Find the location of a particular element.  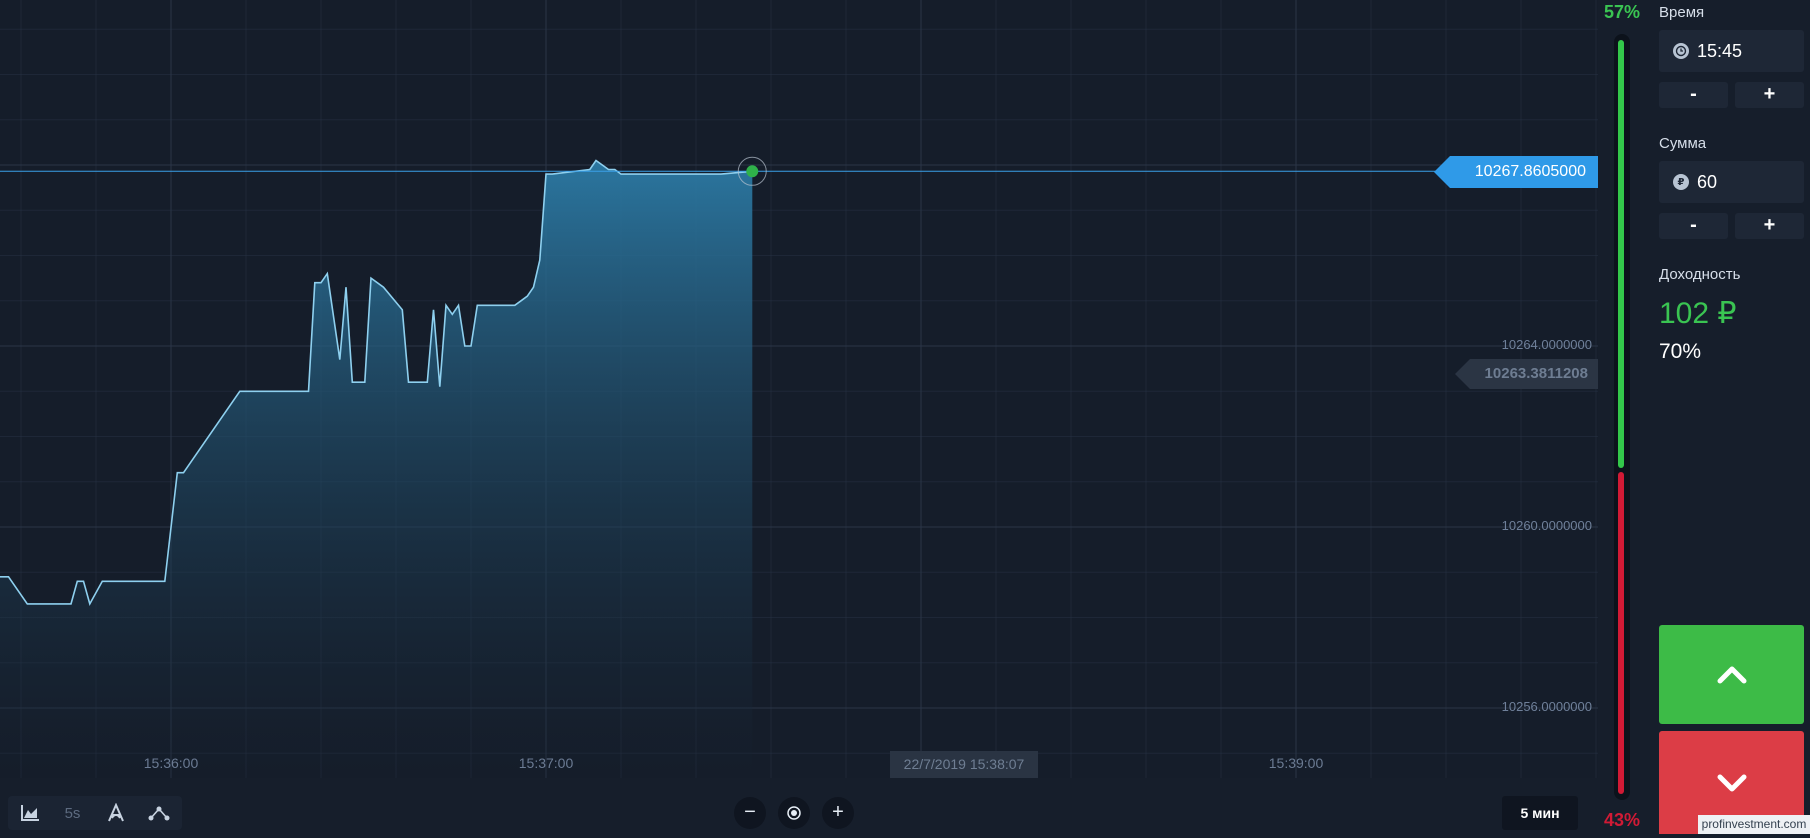

amount-field: ₽ 60 is located at coordinates (1731, 182).